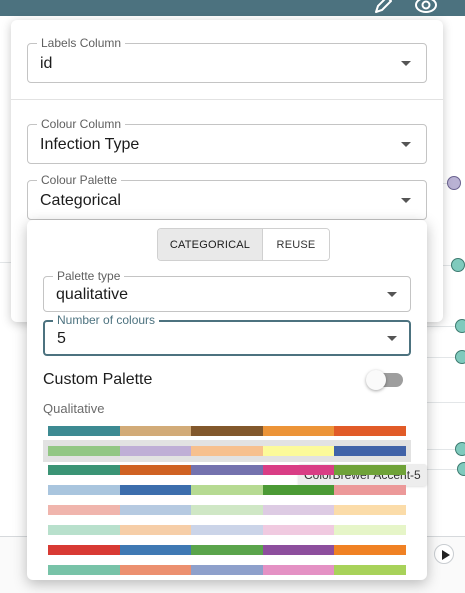 This screenshot has width=465, height=593. Describe the element at coordinates (61, 338) in the screenshot. I see `number-of-colours-value: 5` at that location.